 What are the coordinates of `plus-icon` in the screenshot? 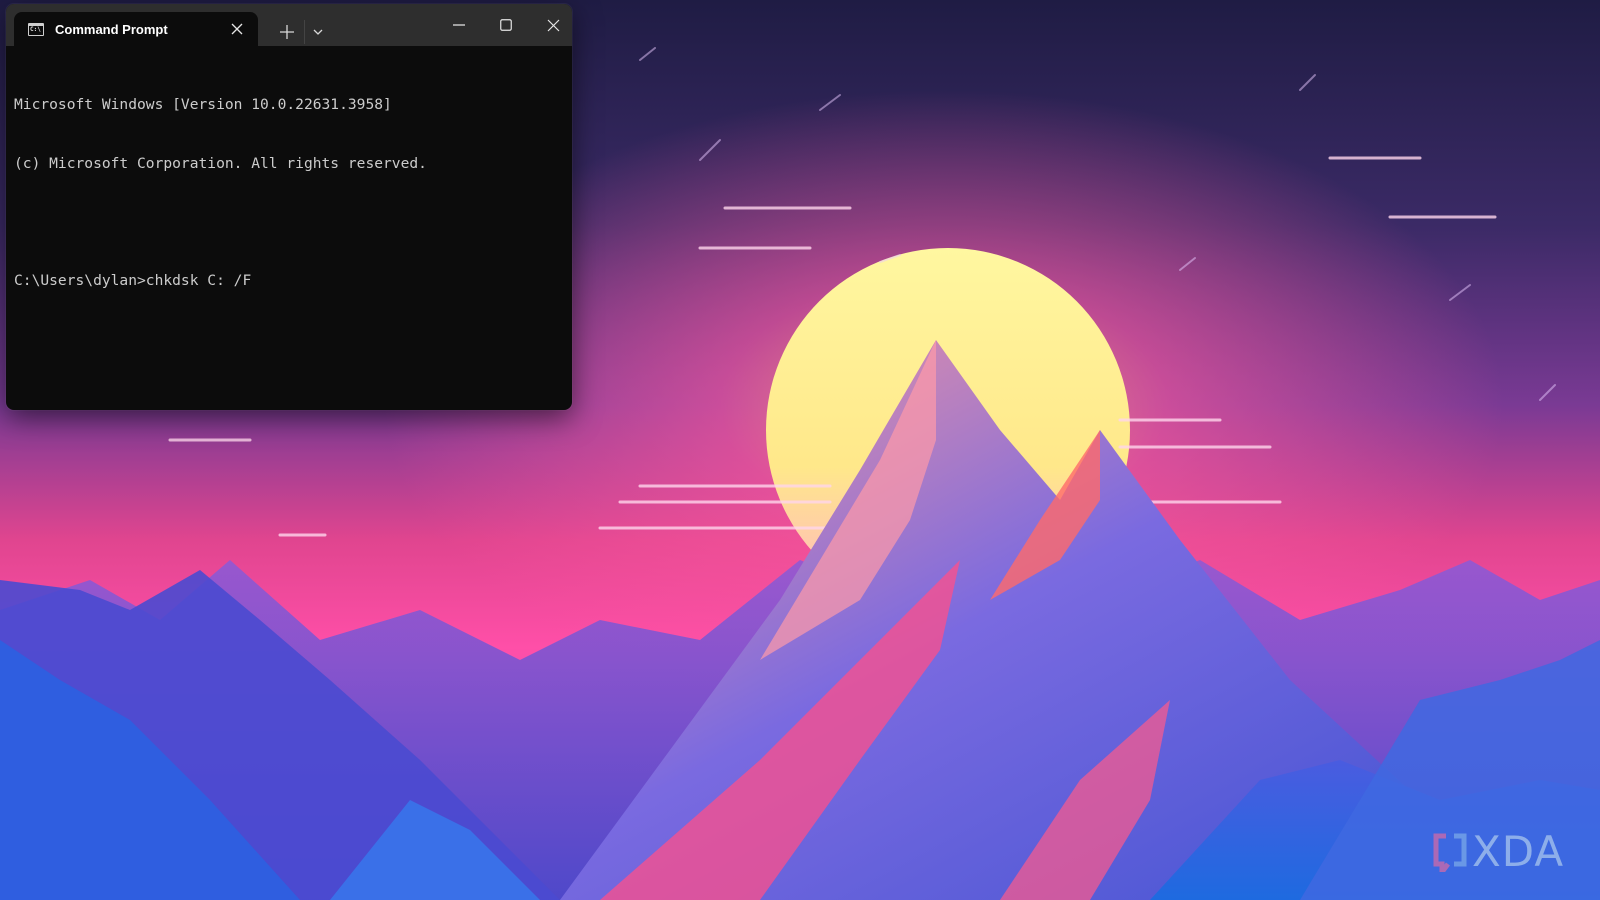 It's located at (287, 32).